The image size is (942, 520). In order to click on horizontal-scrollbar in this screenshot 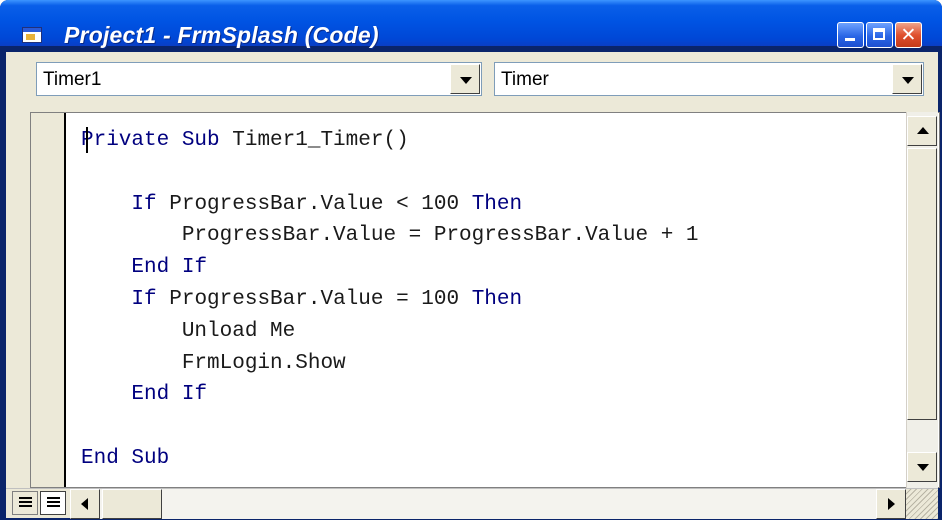, I will do `click(488, 504)`.